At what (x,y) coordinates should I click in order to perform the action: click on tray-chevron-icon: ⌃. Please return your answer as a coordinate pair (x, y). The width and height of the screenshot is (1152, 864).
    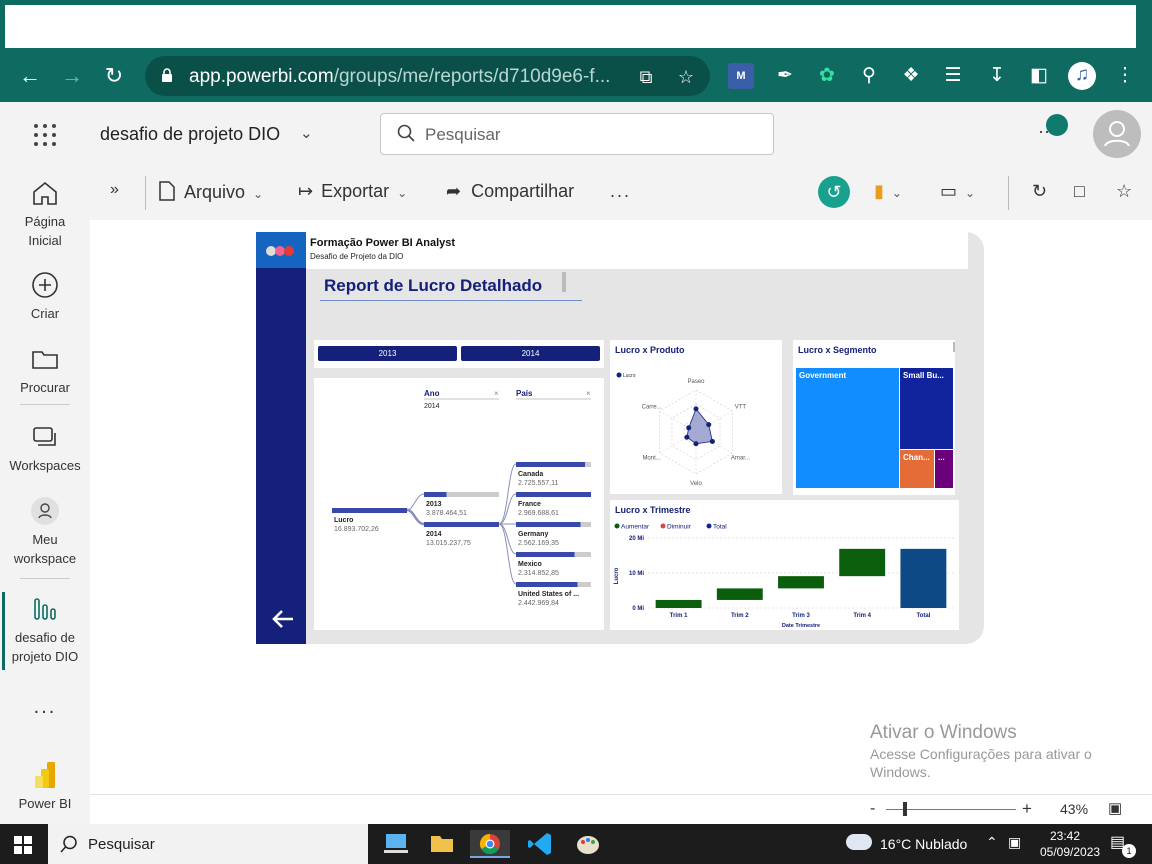
    Looking at the image, I should click on (992, 842).